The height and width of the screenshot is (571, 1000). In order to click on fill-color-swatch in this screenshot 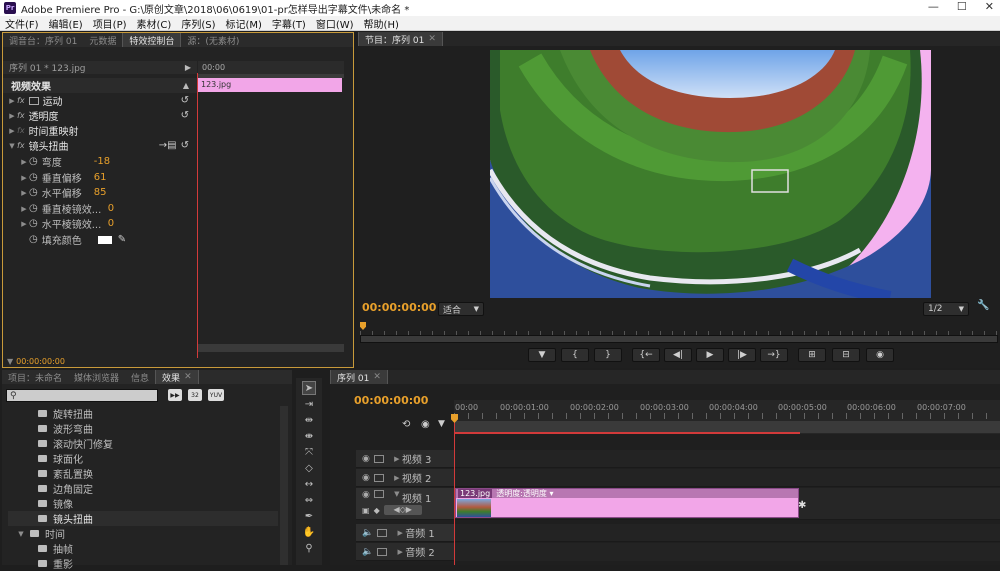, I will do `click(104, 239)`.